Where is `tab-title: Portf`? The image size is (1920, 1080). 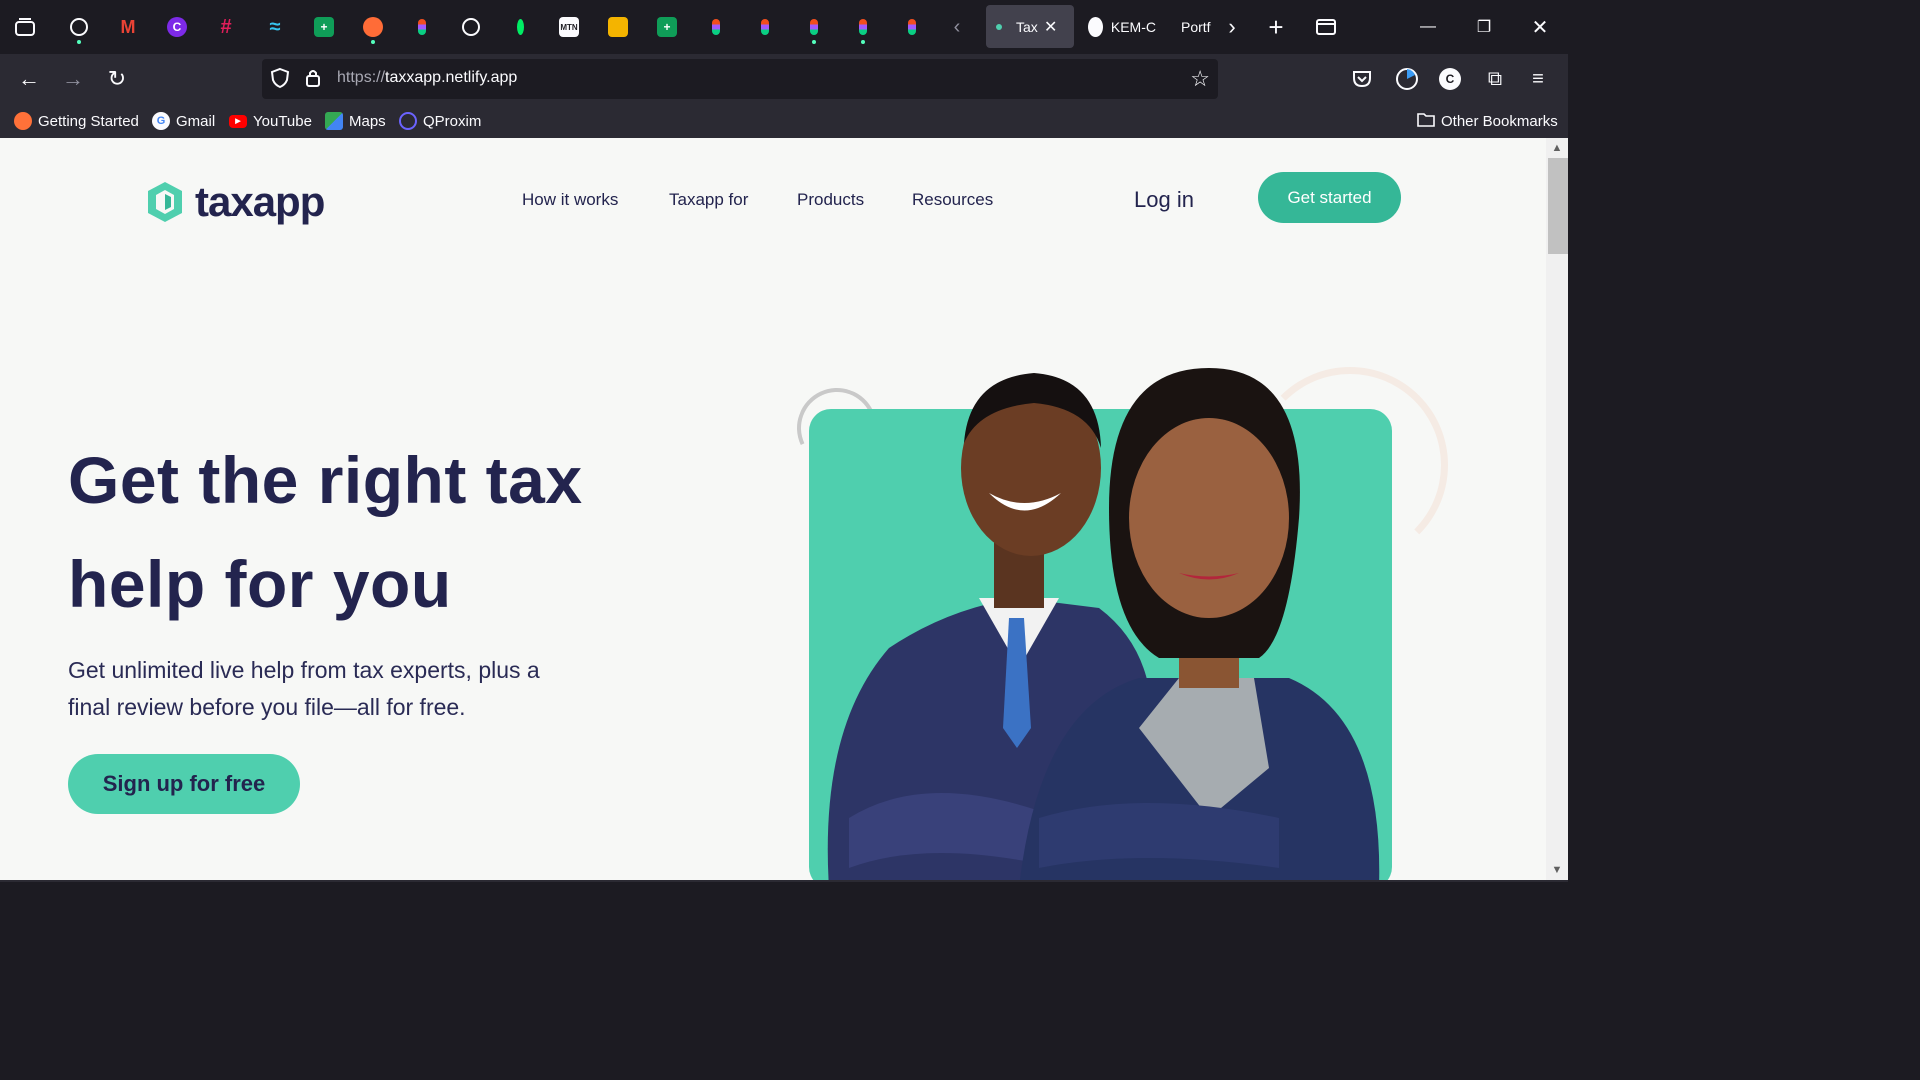 tab-title: Portf is located at coordinates (1196, 26).